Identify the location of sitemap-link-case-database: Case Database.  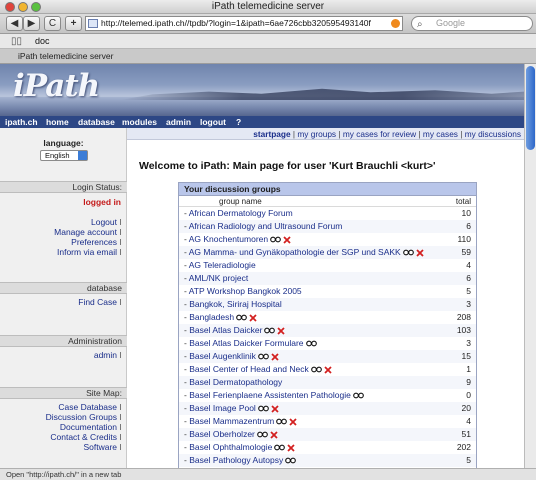
(89, 407).